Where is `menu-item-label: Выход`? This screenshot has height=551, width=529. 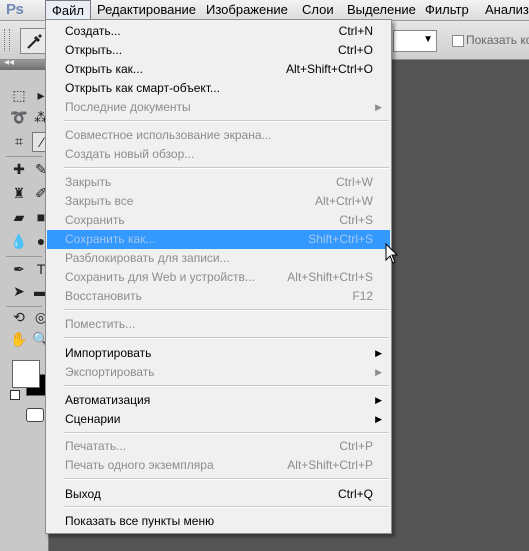 menu-item-label: Выход is located at coordinates (83, 494).